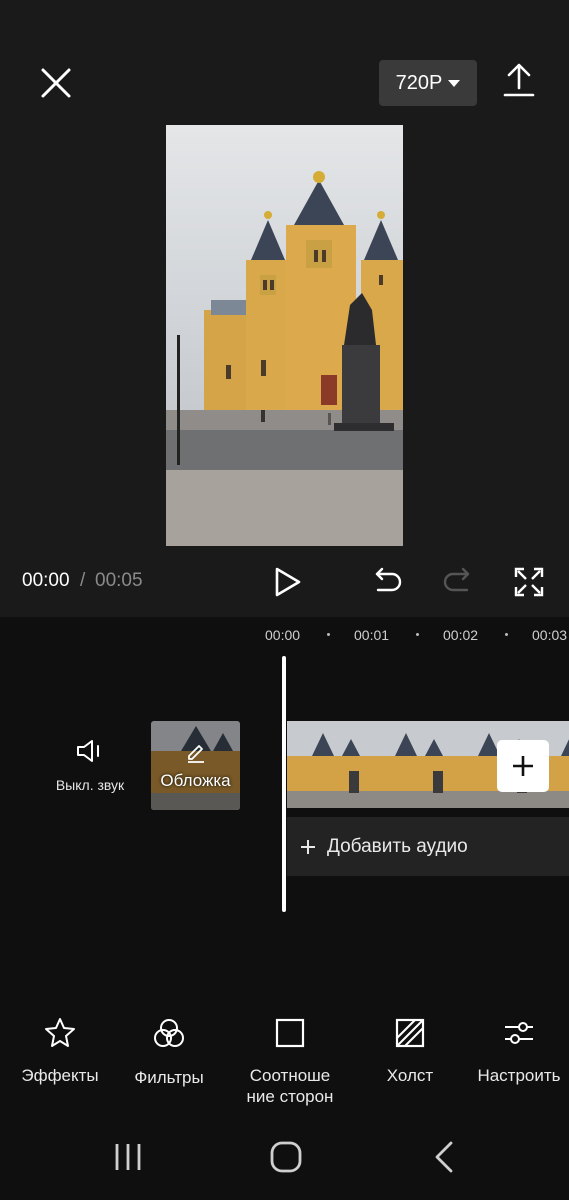  What do you see at coordinates (519, 1075) in the screenshot?
I see `tool-label: Настроить` at bounding box center [519, 1075].